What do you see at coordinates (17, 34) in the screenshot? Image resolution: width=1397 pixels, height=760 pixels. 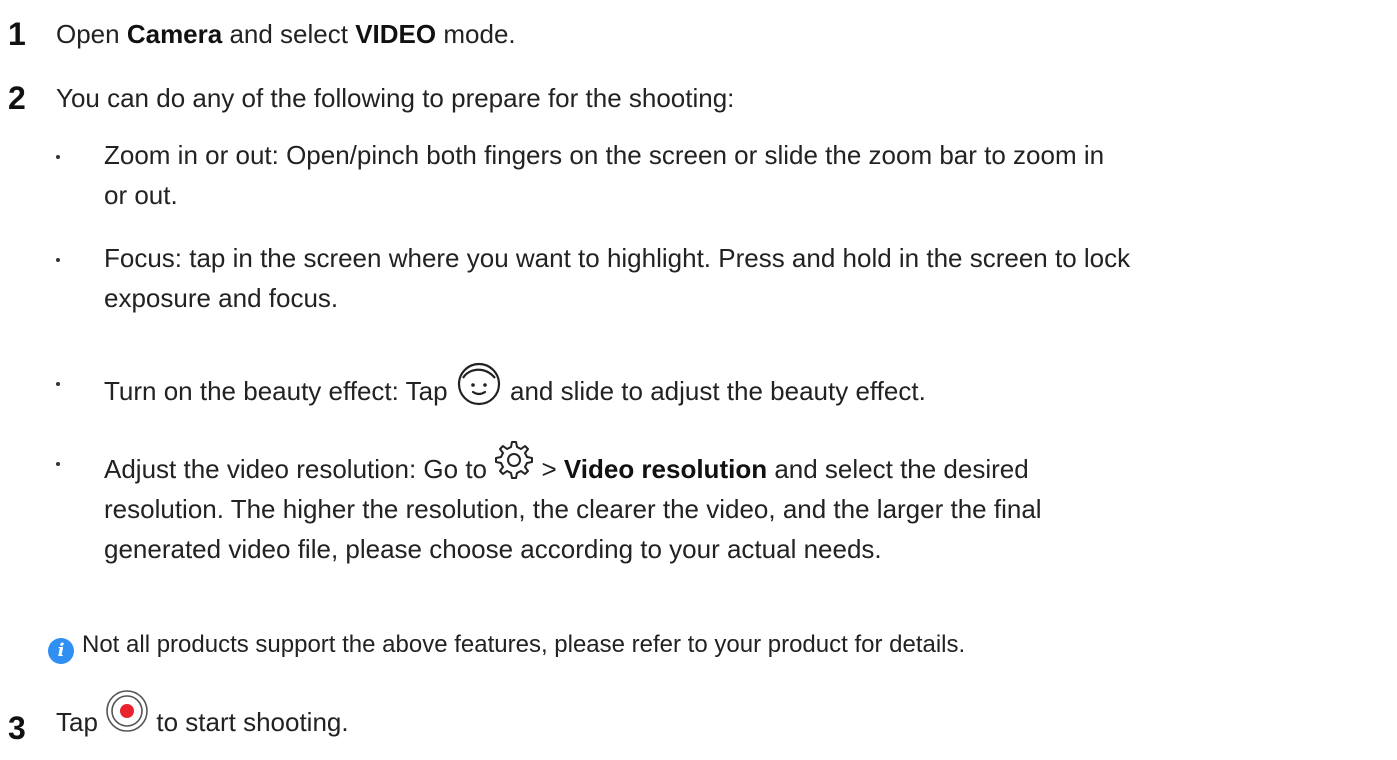 I see `step-number: 1` at bounding box center [17, 34].